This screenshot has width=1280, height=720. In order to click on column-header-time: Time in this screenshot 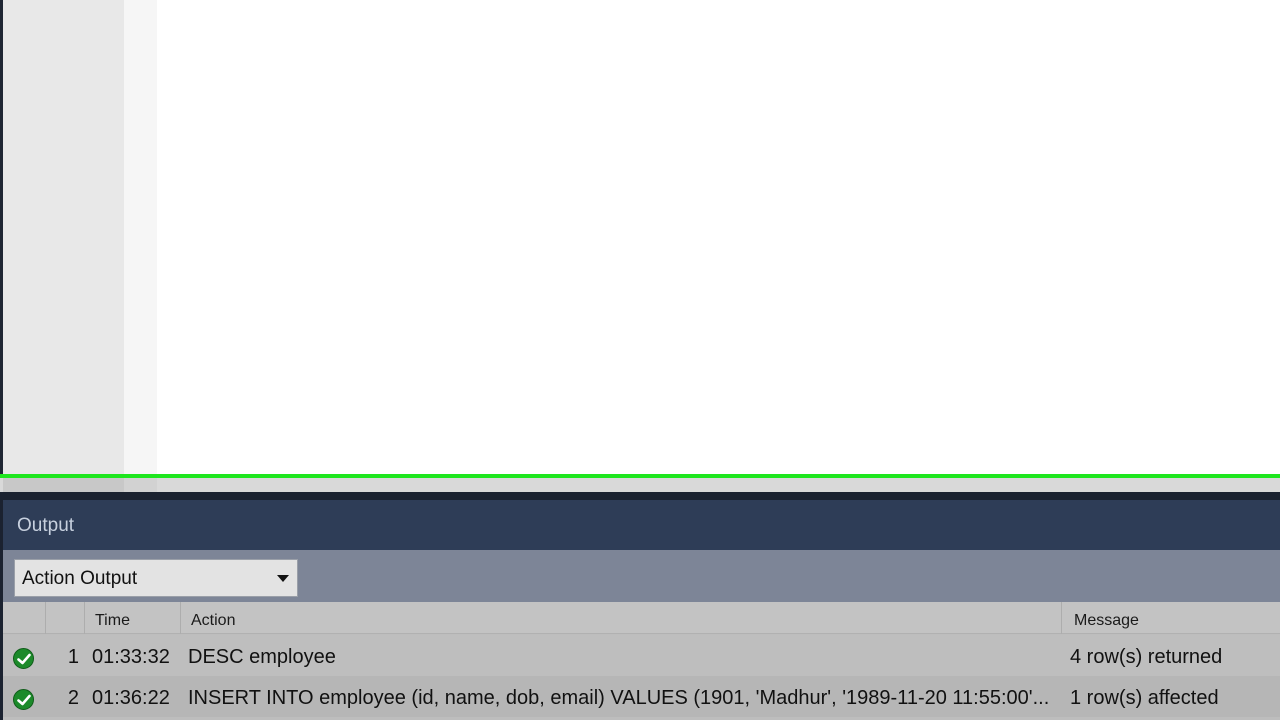, I will do `click(112, 621)`.